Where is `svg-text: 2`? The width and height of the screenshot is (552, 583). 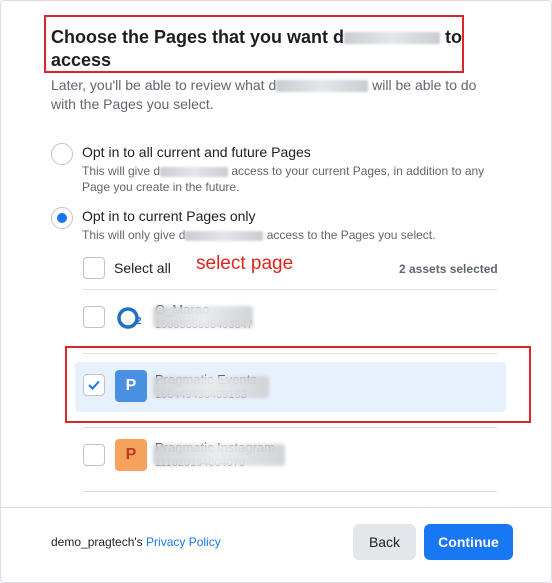
svg-text: 2 is located at coordinates (139, 321).